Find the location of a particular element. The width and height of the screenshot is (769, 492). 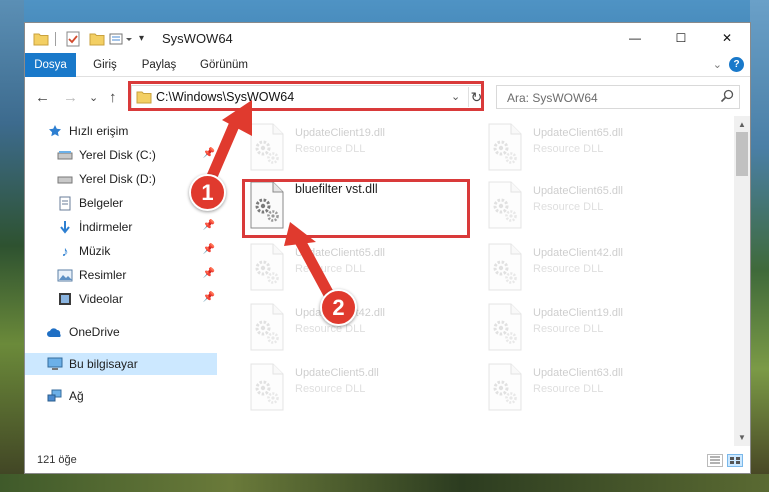

chevron-down-icon: ⌄ is located at coordinates (455, 96).